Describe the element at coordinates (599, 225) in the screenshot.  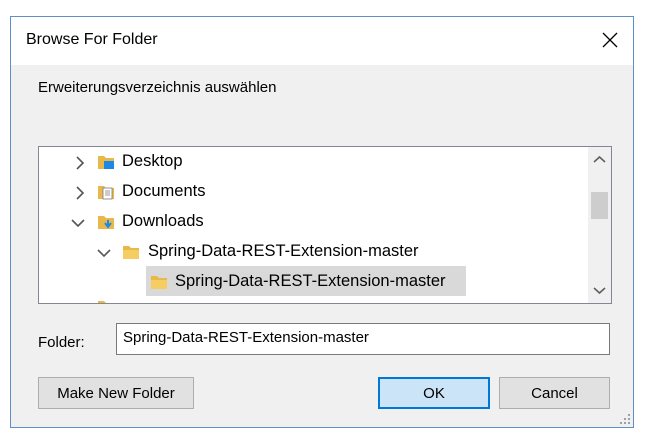
I see `tree-scrollbar` at that location.